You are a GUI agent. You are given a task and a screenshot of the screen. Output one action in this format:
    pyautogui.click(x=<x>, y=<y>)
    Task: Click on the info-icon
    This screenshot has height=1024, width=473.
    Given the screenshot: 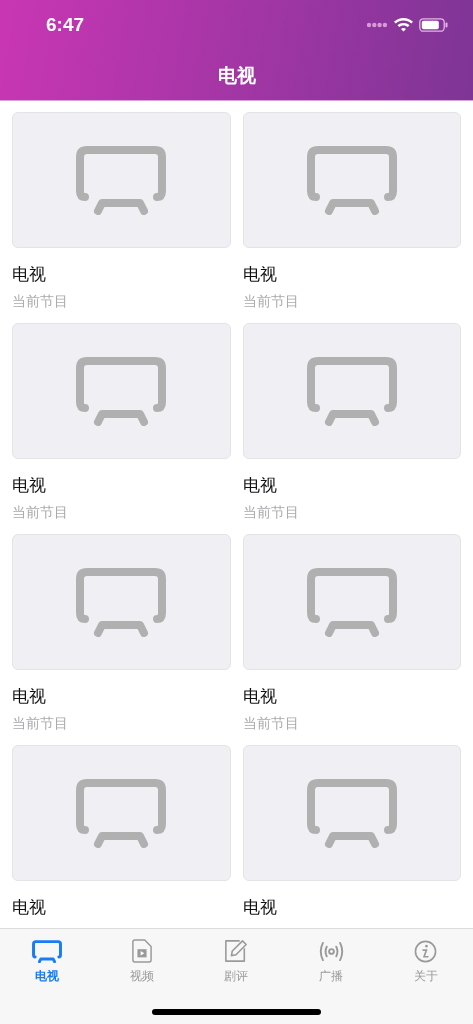 What is the action you would take?
    pyautogui.click(x=426, y=951)
    